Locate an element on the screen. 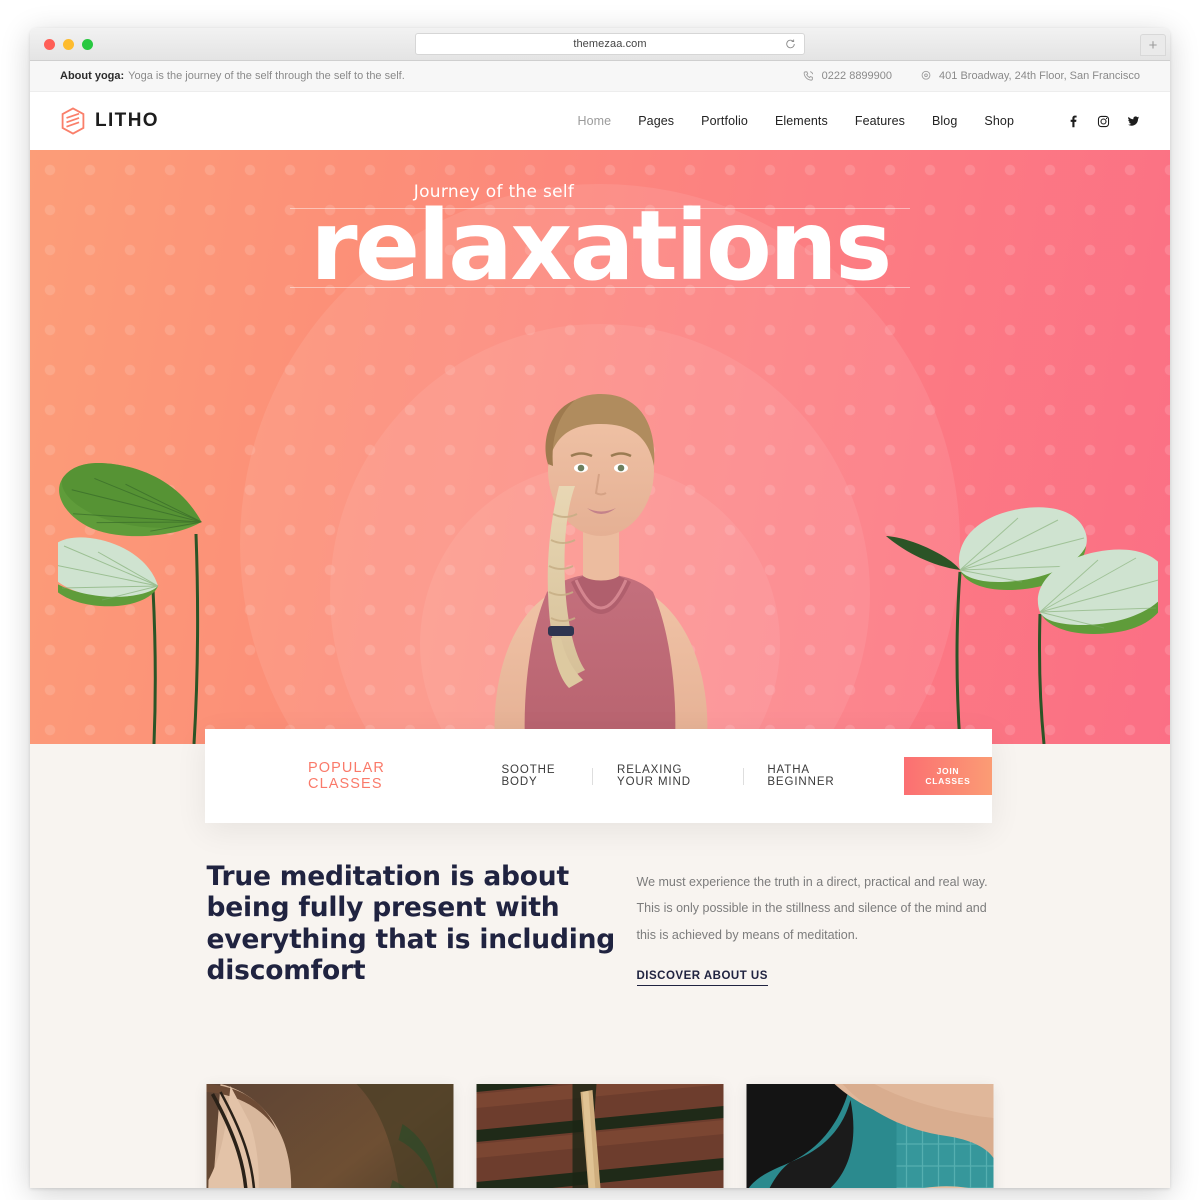 The image size is (1200, 1200). reload-icon is located at coordinates (790, 44).